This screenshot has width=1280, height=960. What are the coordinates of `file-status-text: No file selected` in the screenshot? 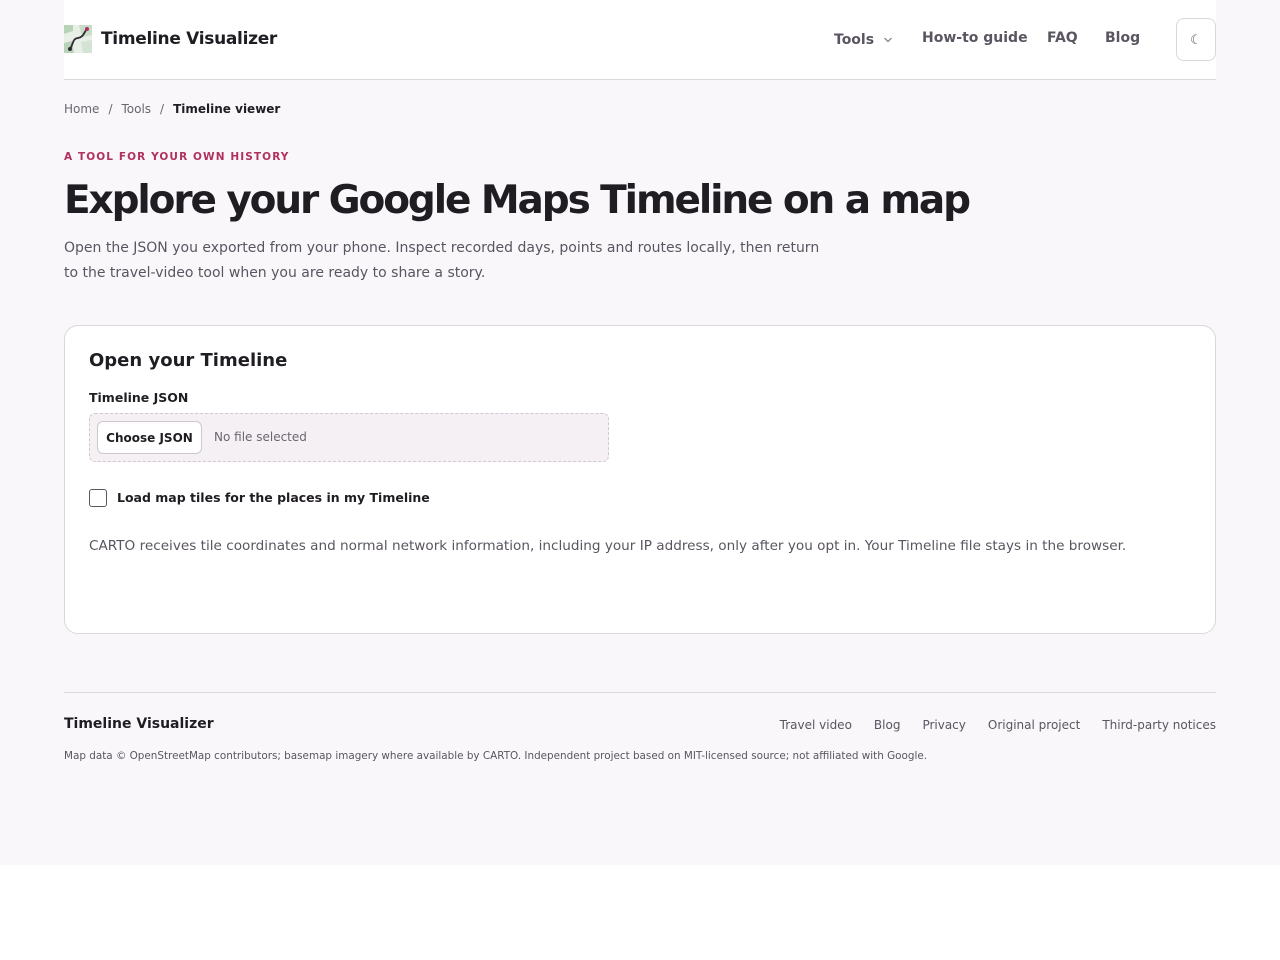 It's located at (260, 437).